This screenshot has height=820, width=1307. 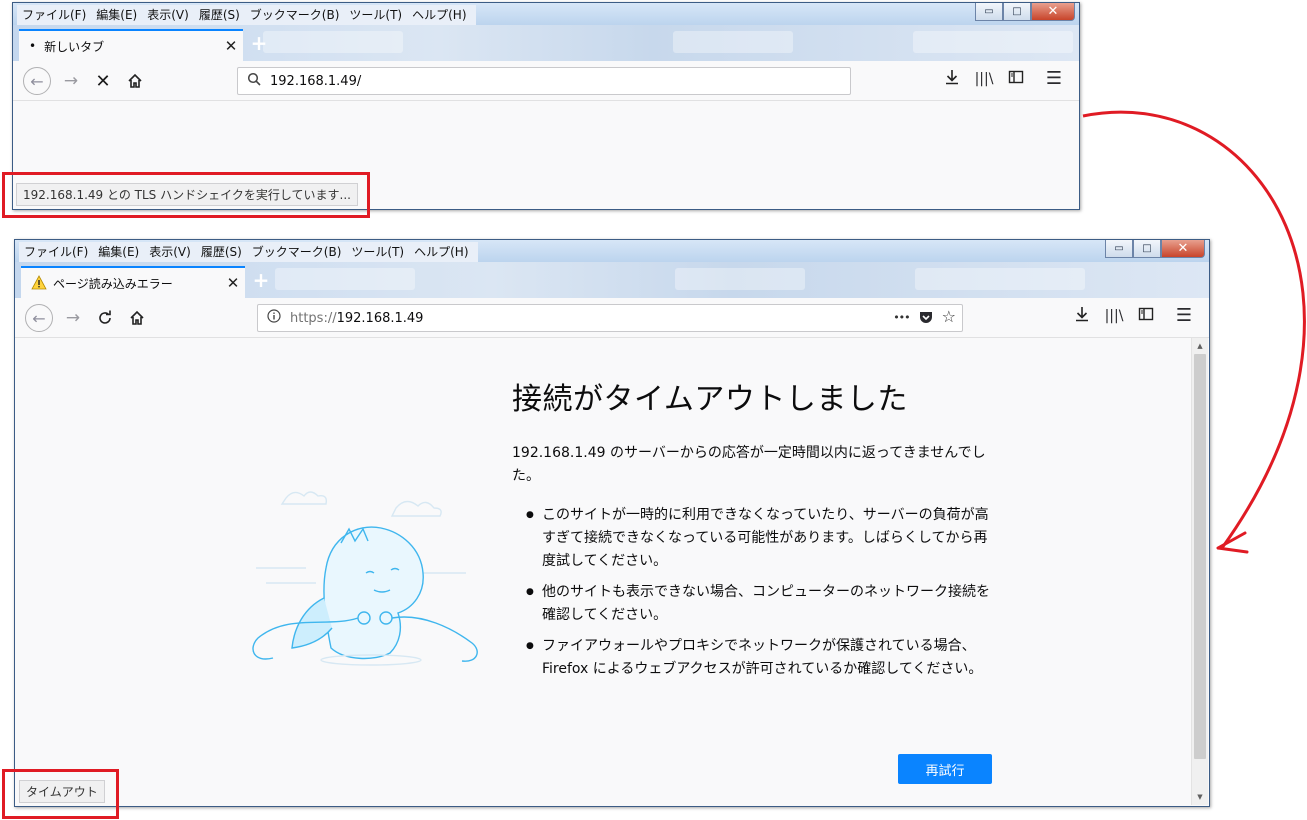 What do you see at coordinates (39, 283) in the screenshot?
I see `warning-icon` at bounding box center [39, 283].